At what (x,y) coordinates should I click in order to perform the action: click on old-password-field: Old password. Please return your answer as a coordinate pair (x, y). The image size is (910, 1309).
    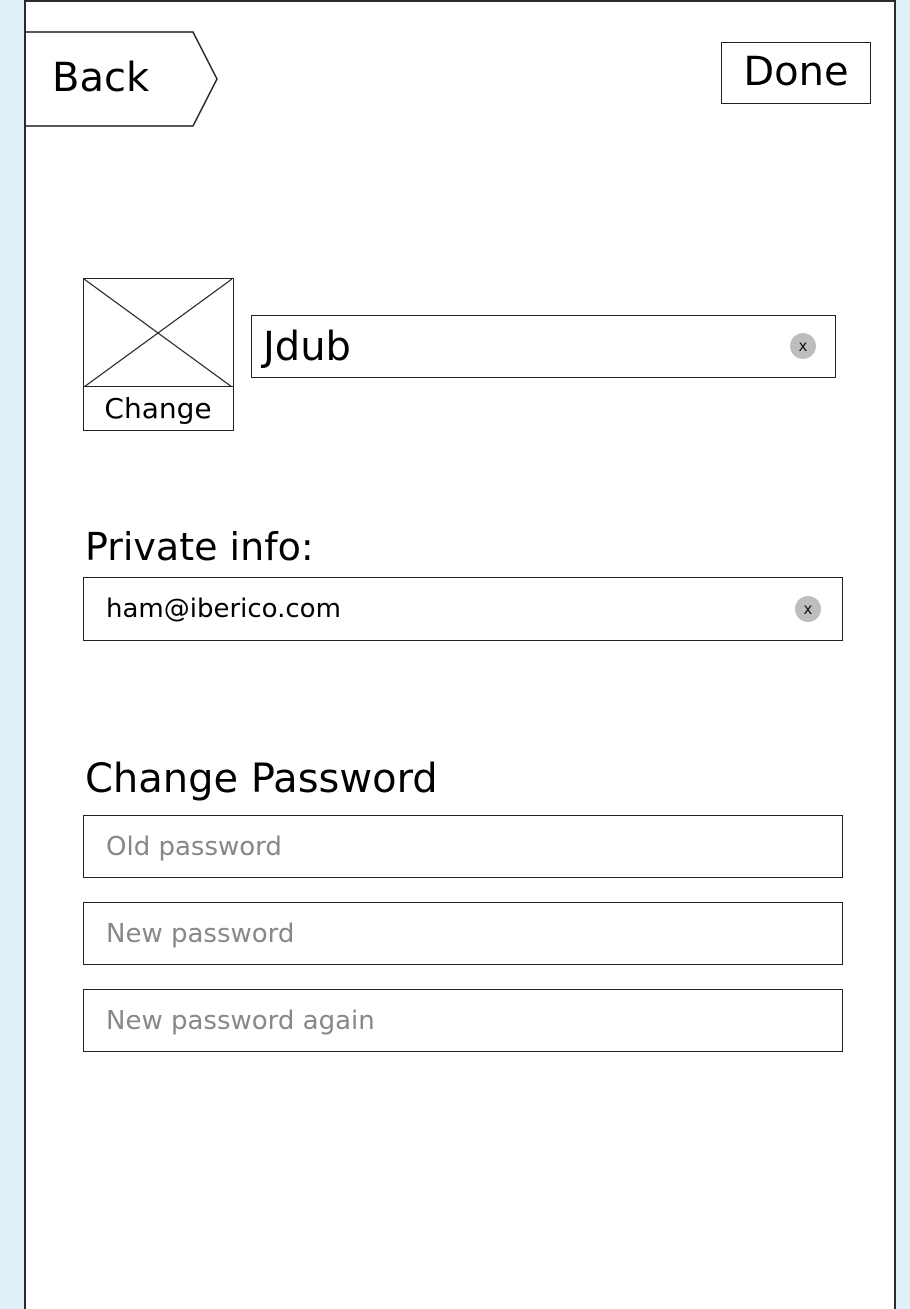
    Looking at the image, I should click on (463, 846).